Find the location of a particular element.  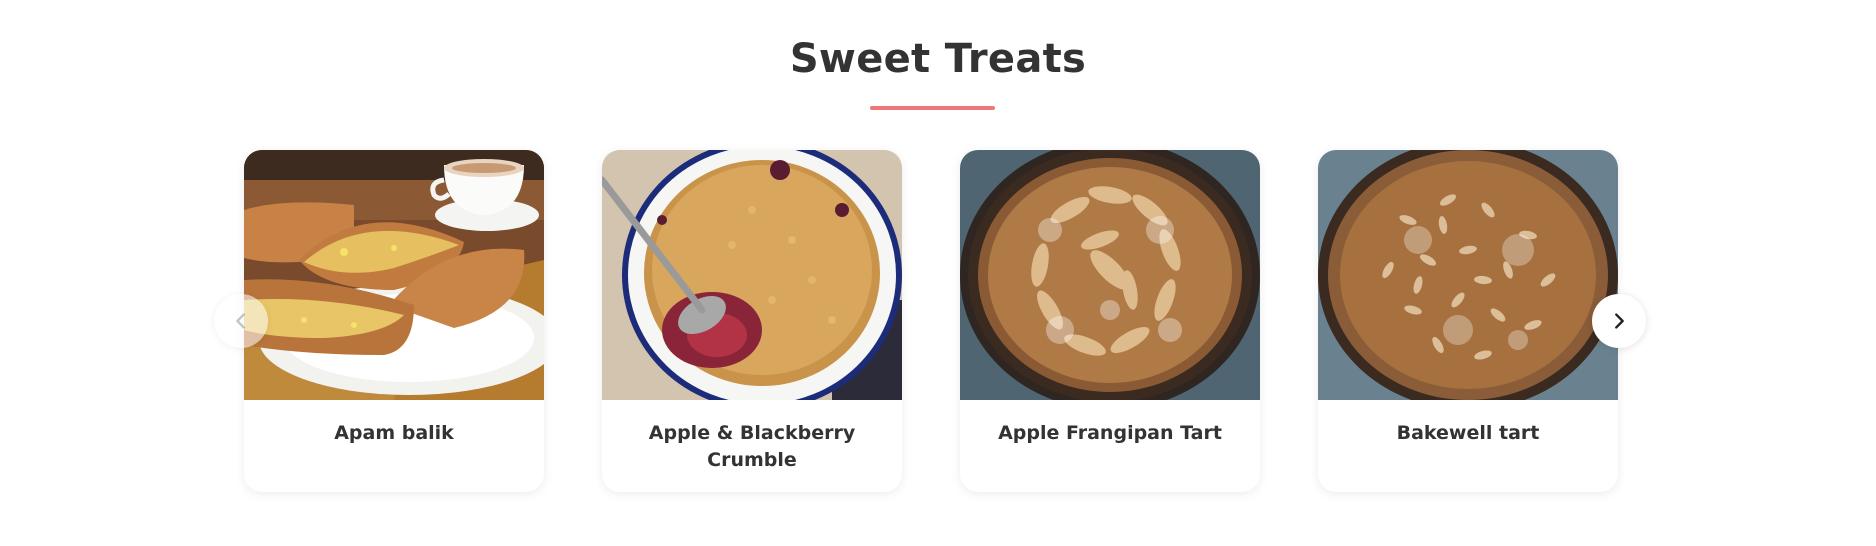

recipe-card-label: Bakewell tart is located at coordinates (1468, 433).